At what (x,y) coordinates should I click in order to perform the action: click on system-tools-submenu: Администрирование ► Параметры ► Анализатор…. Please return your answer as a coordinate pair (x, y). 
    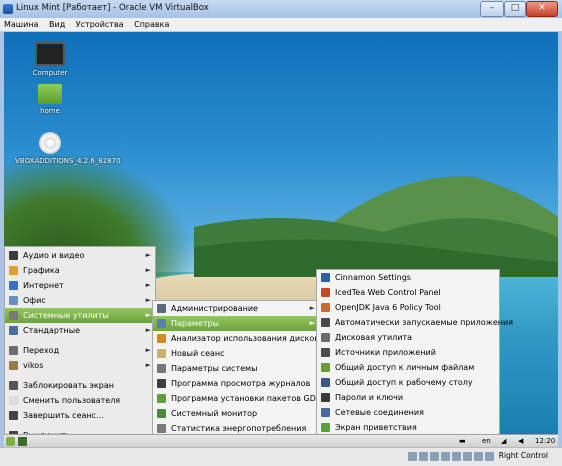
    Looking at the image, I should click on (240, 368).